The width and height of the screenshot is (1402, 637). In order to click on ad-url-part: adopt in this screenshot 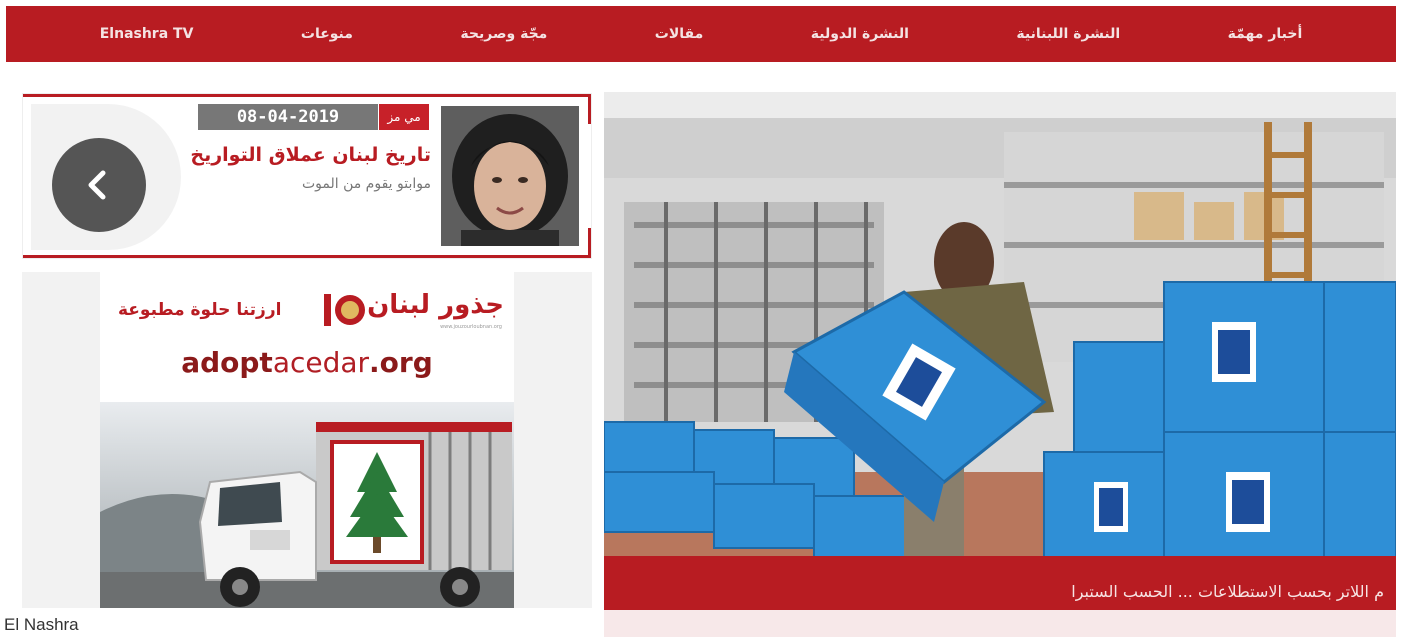, I will do `click(227, 362)`.